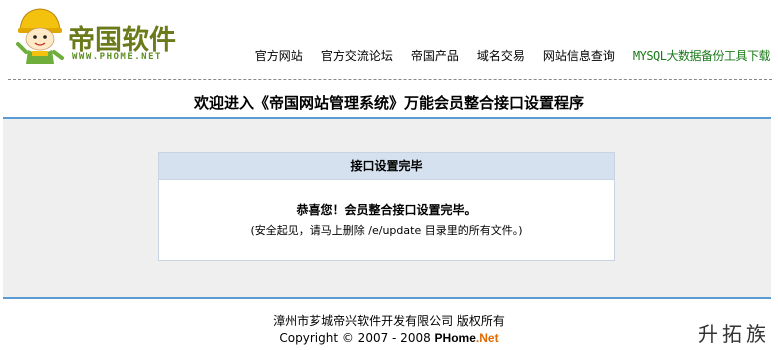 Image resolution: width=778 pixels, height=350 pixels. Describe the element at coordinates (579, 55) in the screenshot. I see `nav-site-info-query: 网站信息查询` at that location.